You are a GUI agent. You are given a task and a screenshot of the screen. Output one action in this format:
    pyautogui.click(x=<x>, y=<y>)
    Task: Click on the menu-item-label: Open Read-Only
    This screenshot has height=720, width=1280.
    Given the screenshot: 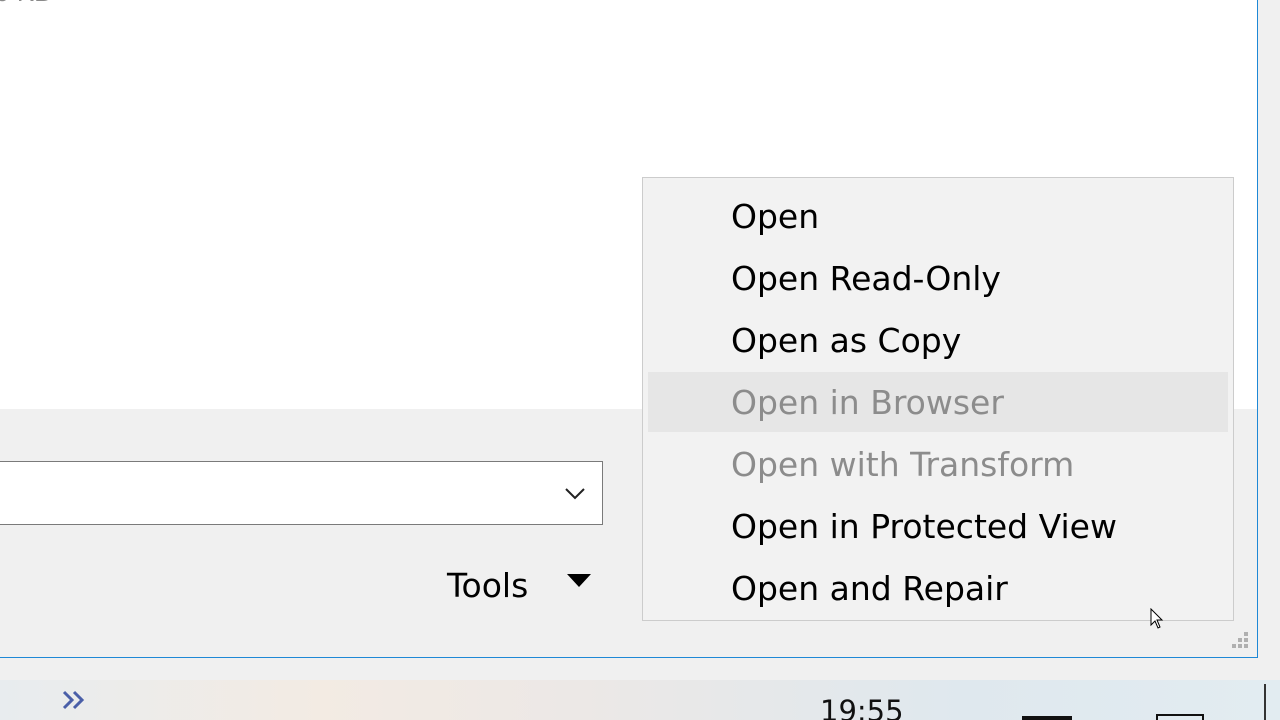 What is the action you would take?
    pyautogui.click(x=866, y=278)
    